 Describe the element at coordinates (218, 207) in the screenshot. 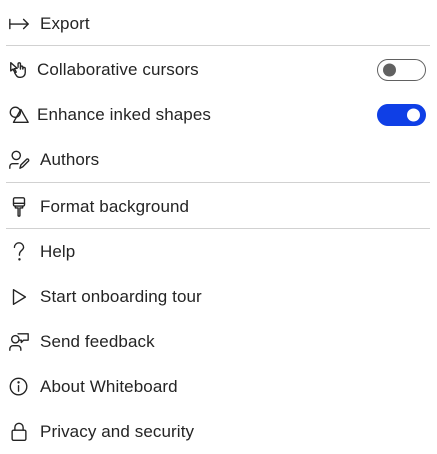

I see `menu-item-format-background: Format background` at that location.